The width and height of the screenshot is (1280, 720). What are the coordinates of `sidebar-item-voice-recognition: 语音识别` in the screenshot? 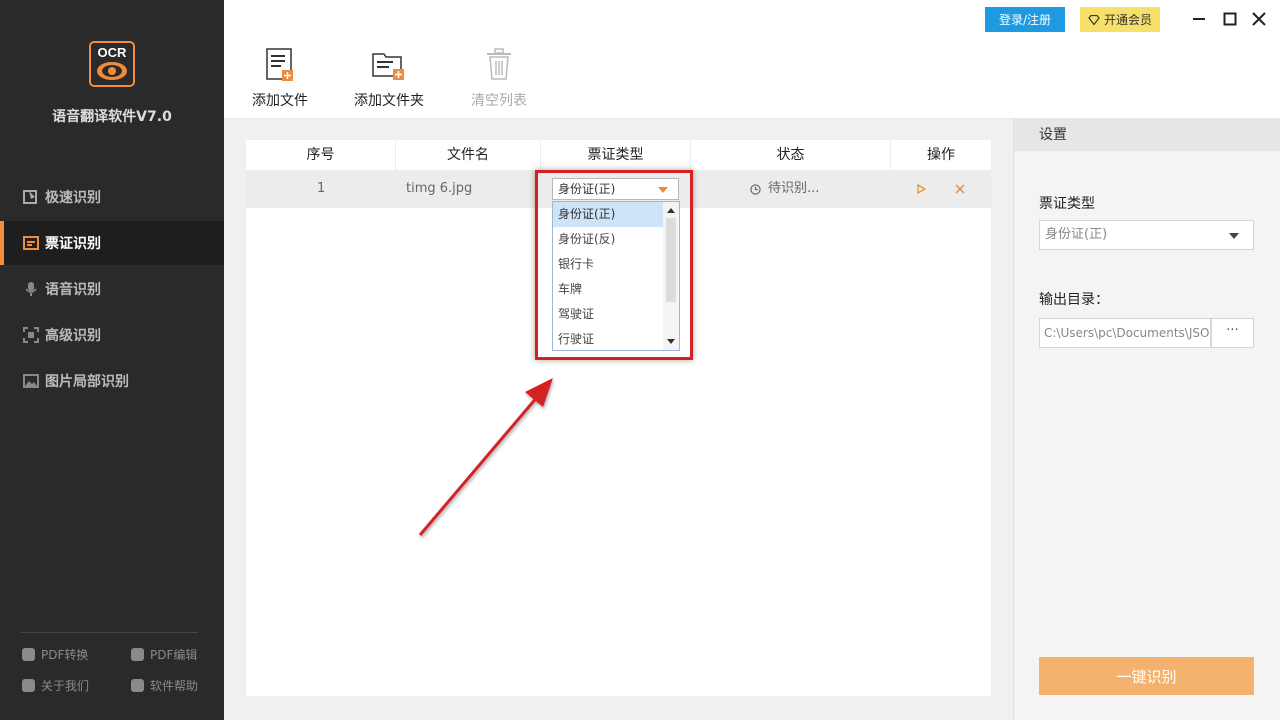 It's located at (112, 289).